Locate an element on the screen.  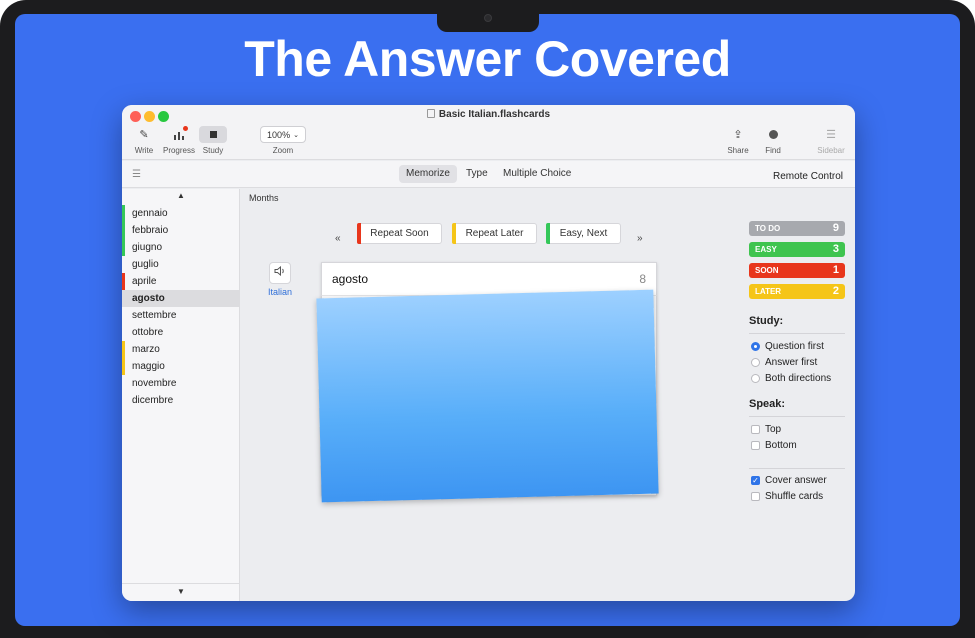
list-item: guglio is located at coordinates (181, 264).